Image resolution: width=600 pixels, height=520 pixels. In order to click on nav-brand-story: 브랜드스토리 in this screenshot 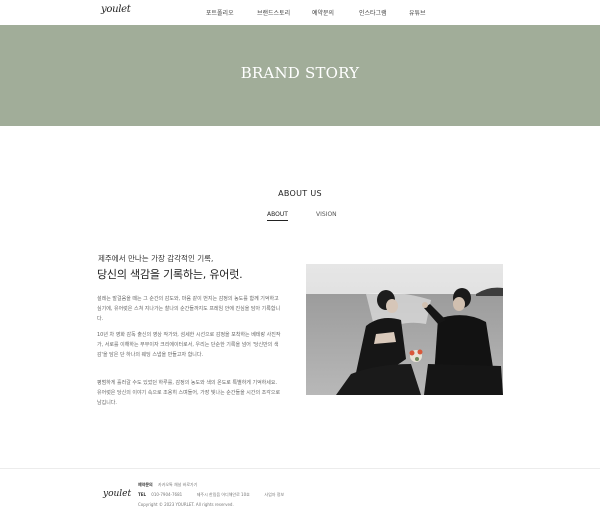, I will do `click(273, 12)`.